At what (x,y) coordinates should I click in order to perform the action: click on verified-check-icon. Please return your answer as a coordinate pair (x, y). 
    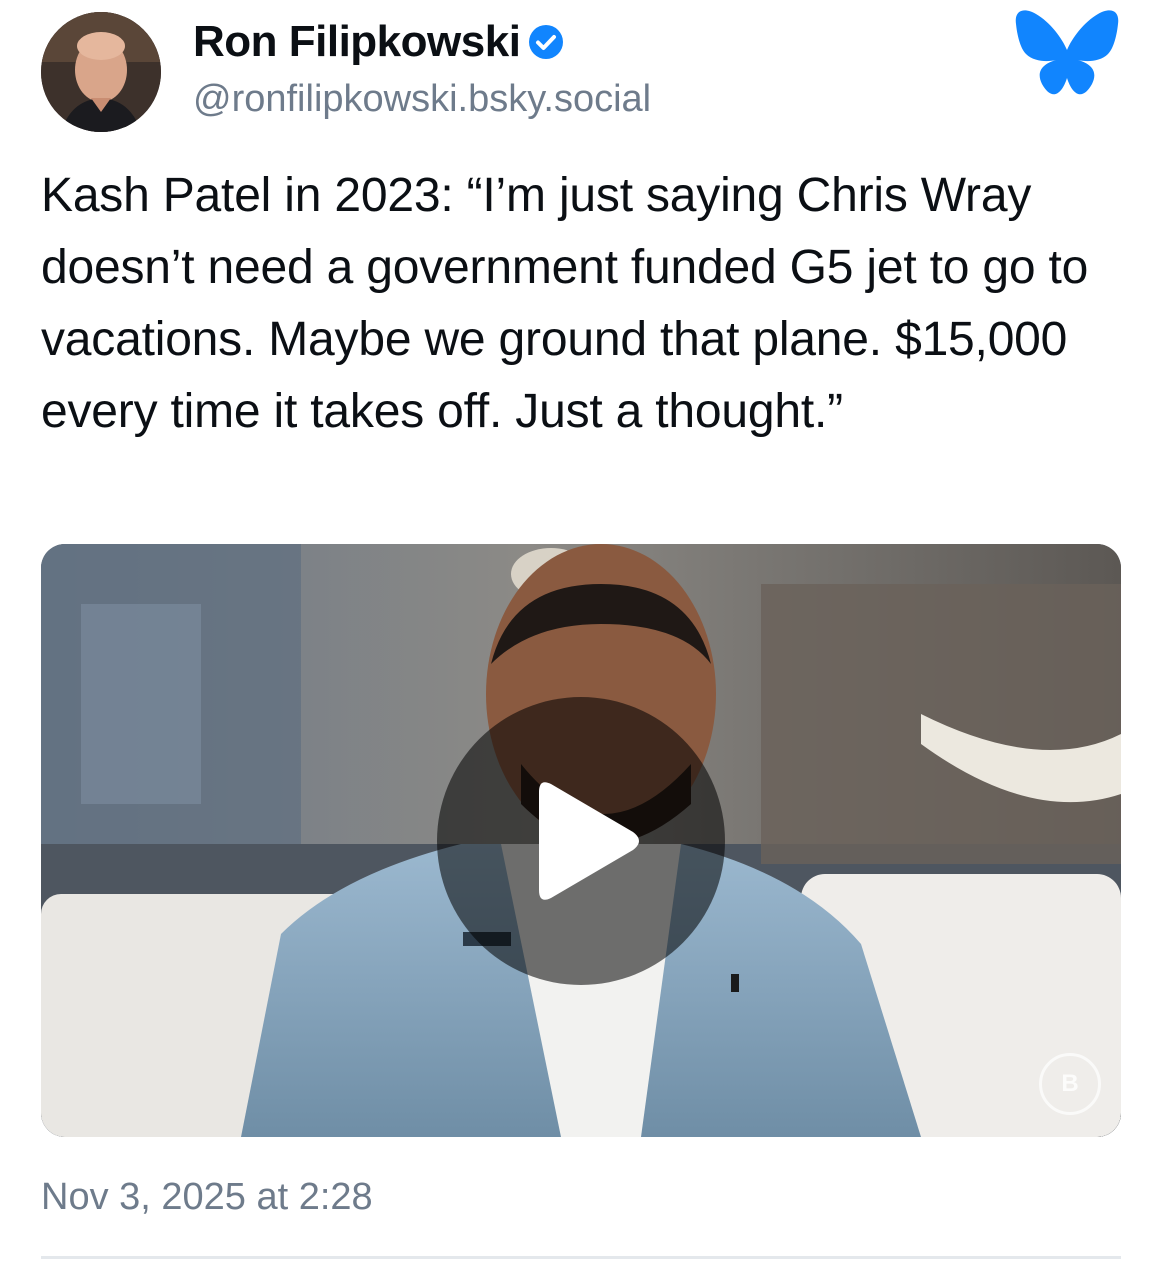
    Looking at the image, I should click on (546, 42).